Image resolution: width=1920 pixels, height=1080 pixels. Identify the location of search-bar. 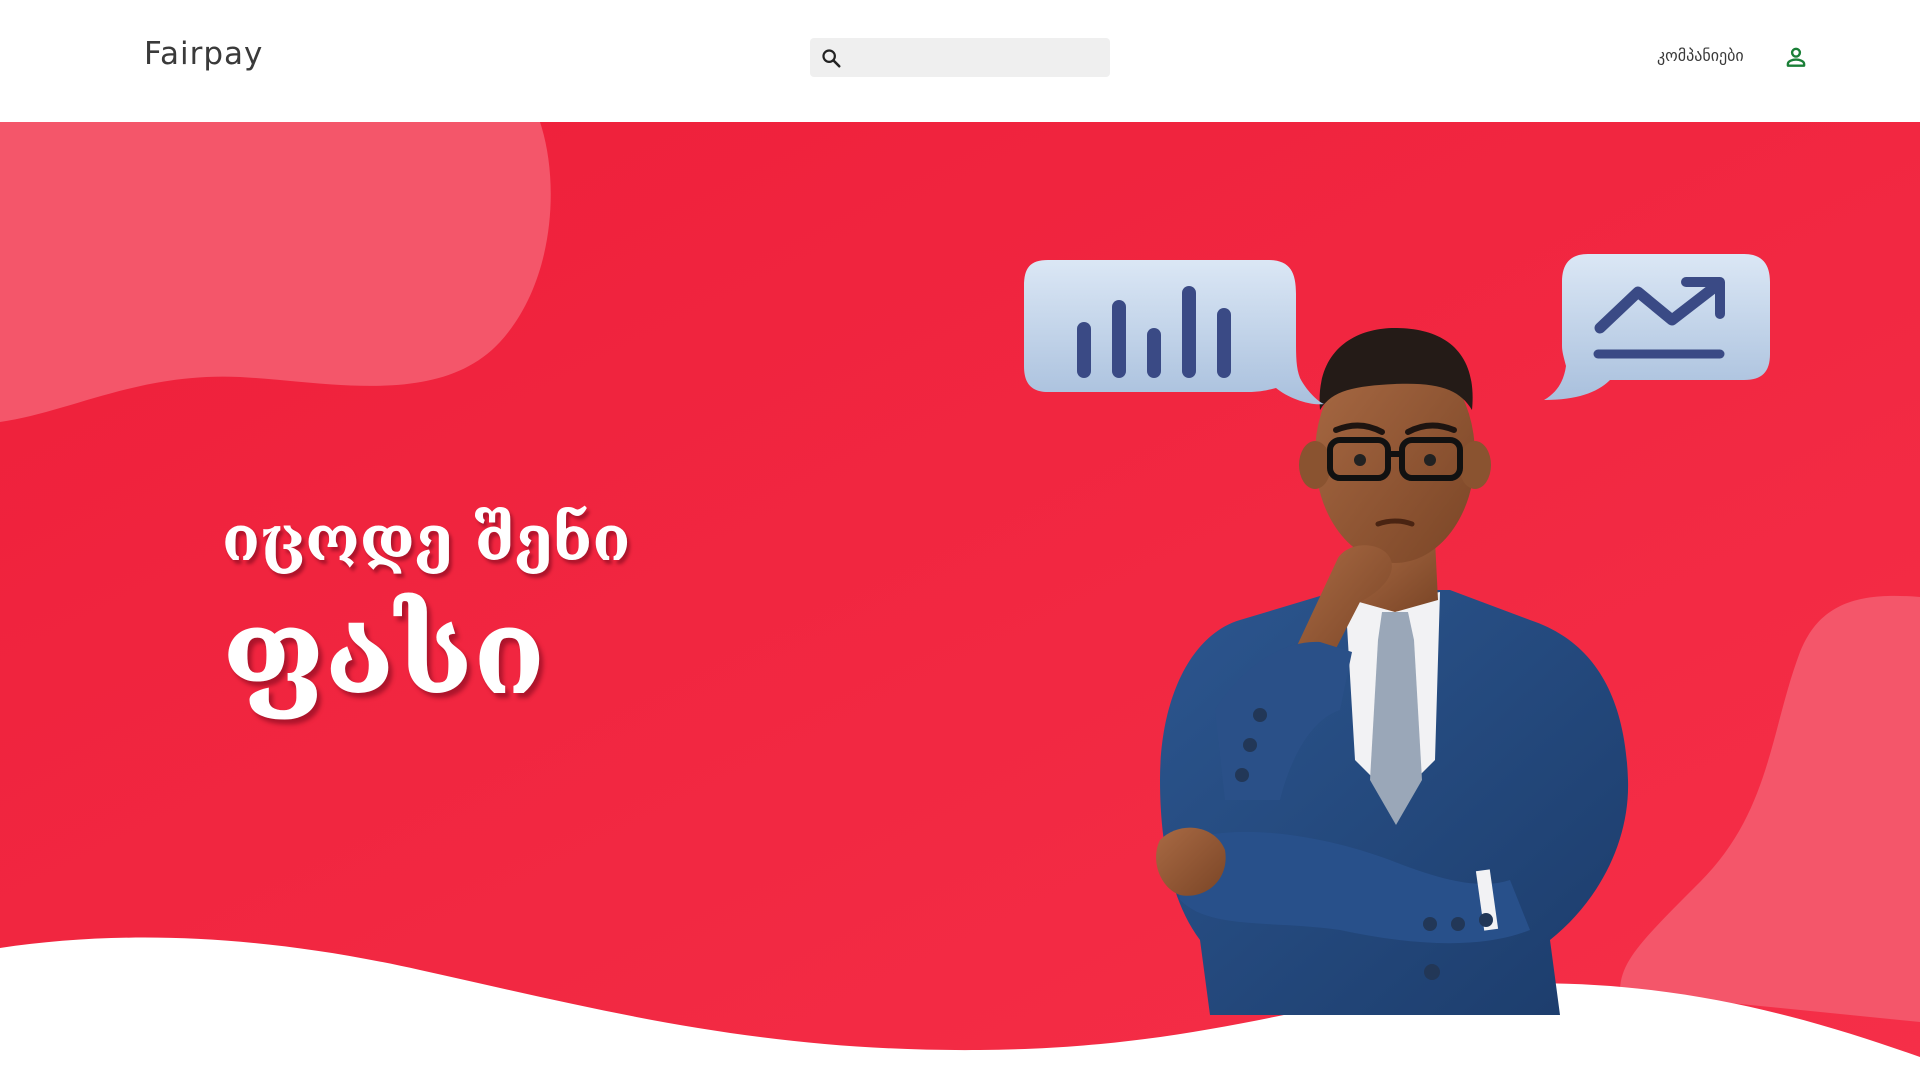
(960, 57).